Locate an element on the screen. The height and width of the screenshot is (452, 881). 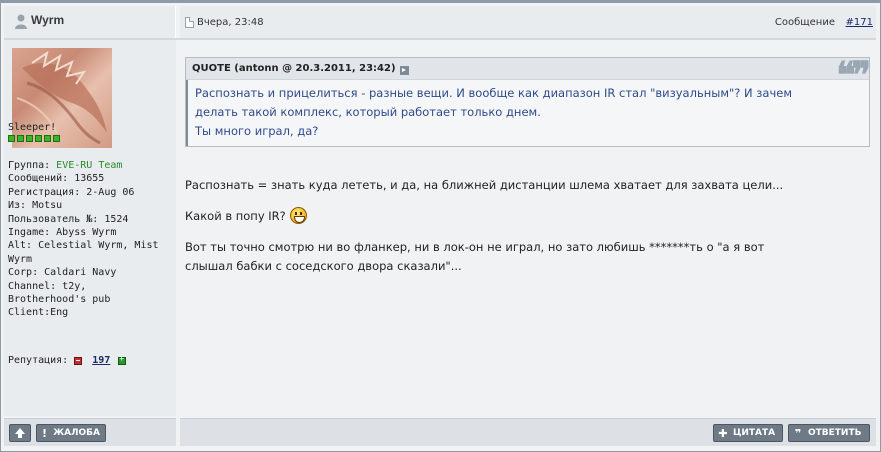
profile-from: Из: Motsu is located at coordinates (35, 206).